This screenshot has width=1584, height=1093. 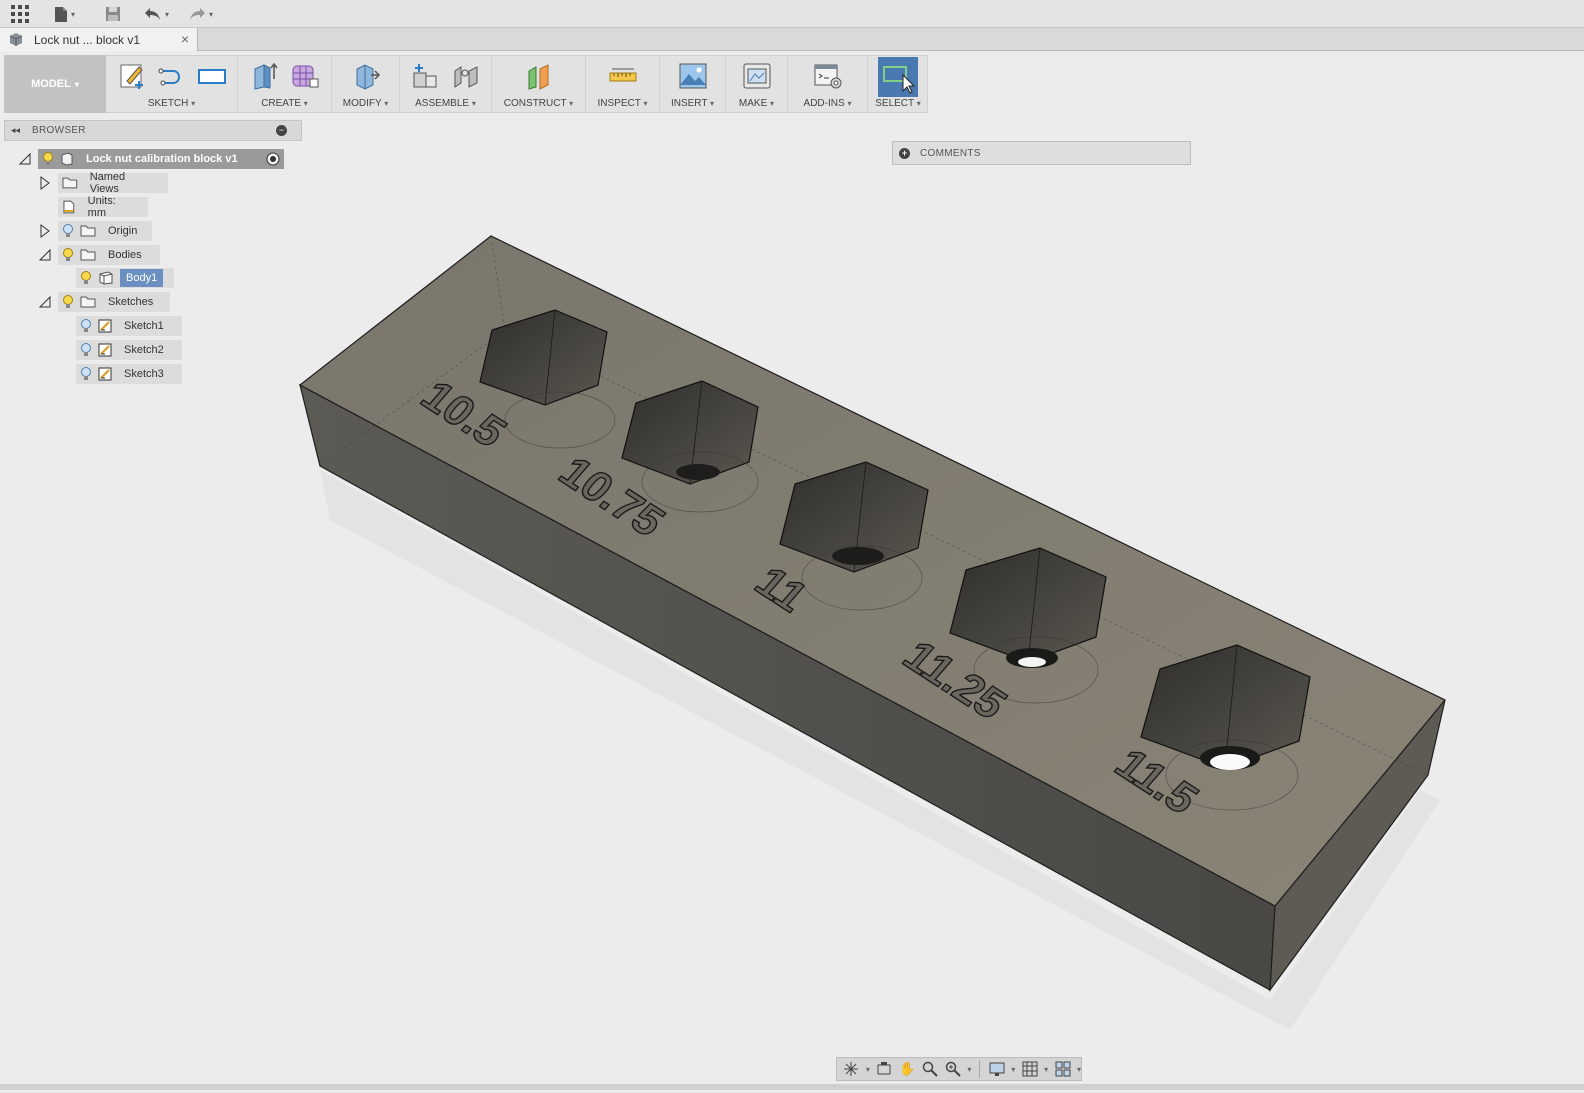 I want to click on bodies-label: Bodies, so click(x=125, y=255).